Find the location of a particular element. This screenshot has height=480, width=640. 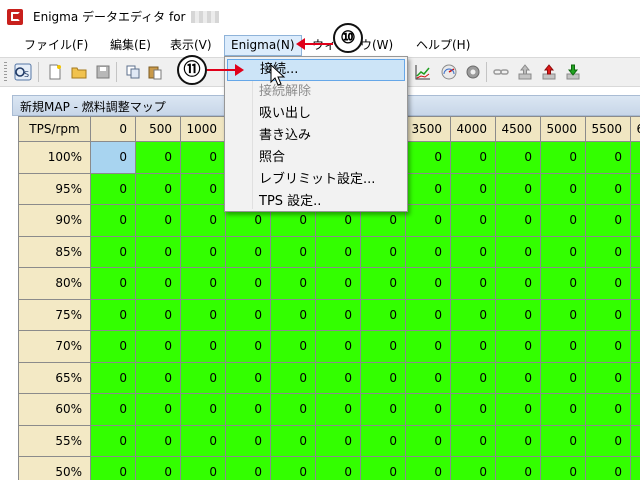

rpm-column-header: 4500 is located at coordinates (518, 129).